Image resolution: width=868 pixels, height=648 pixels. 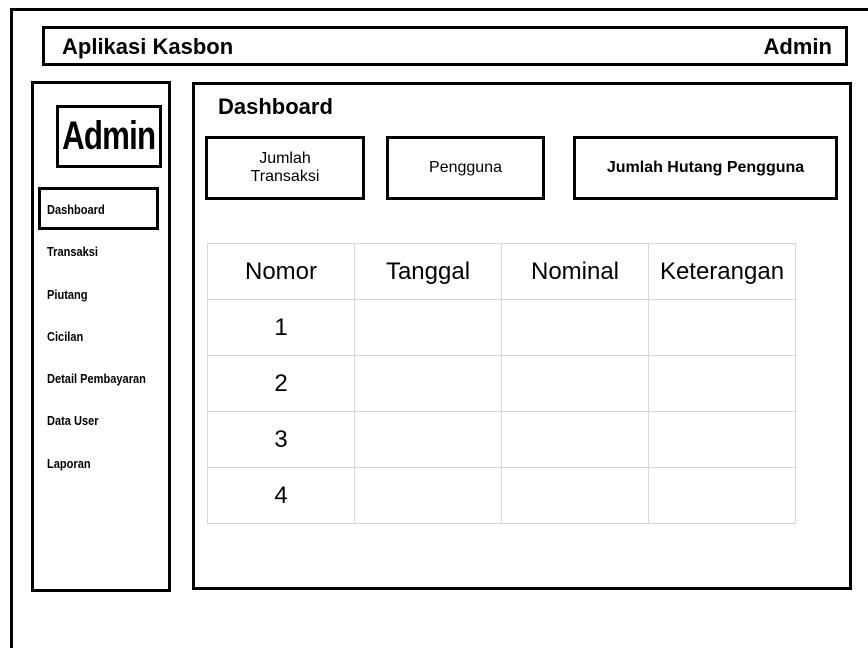 I want to click on table-row: 4, so click(x=501, y=495).